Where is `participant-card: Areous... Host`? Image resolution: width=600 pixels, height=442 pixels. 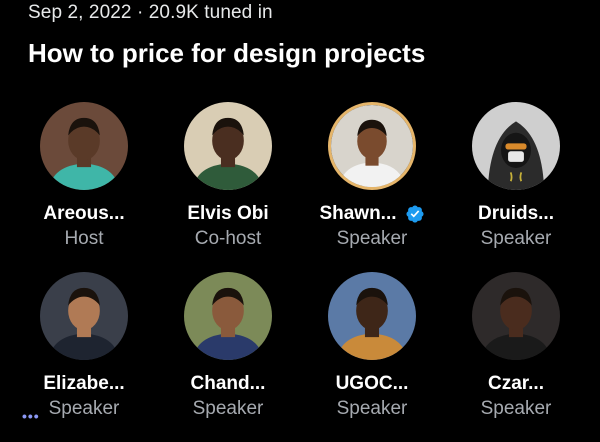
participant-card: Areous... Host is located at coordinates (84, 187).